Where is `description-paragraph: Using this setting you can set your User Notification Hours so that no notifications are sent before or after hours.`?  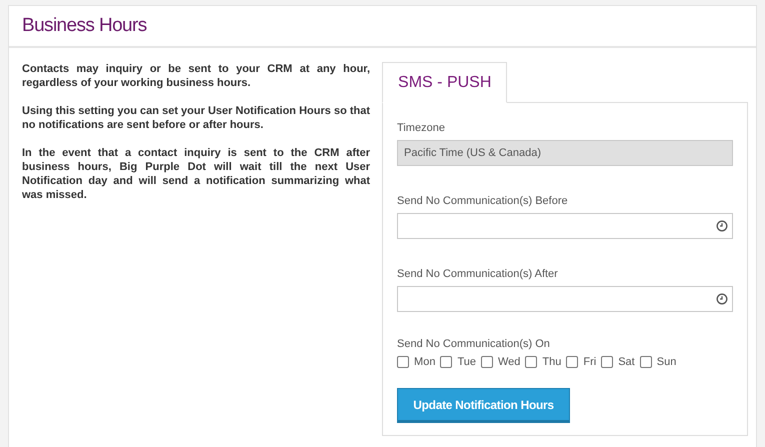 description-paragraph: Using this setting you can set your User Notification Hours so that no notifications are sent before or after hours. is located at coordinates (196, 118).